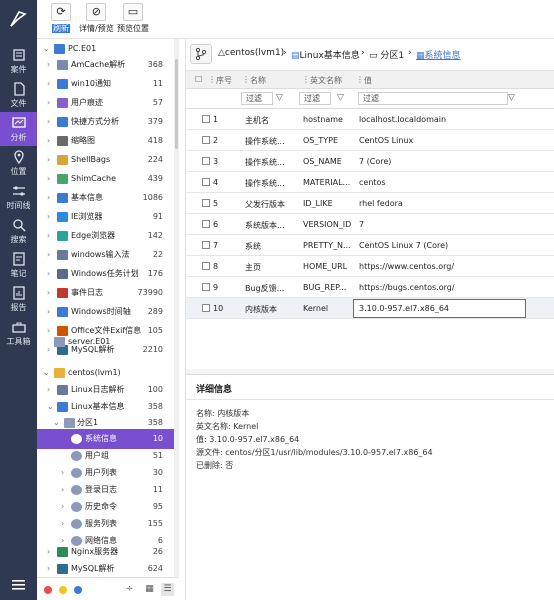 The height and width of the screenshot is (600, 554). What do you see at coordinates (105, 312) in the screenshot?
I see `tree-item: › Windows时间轴 289` at bounding box center [105, 312].